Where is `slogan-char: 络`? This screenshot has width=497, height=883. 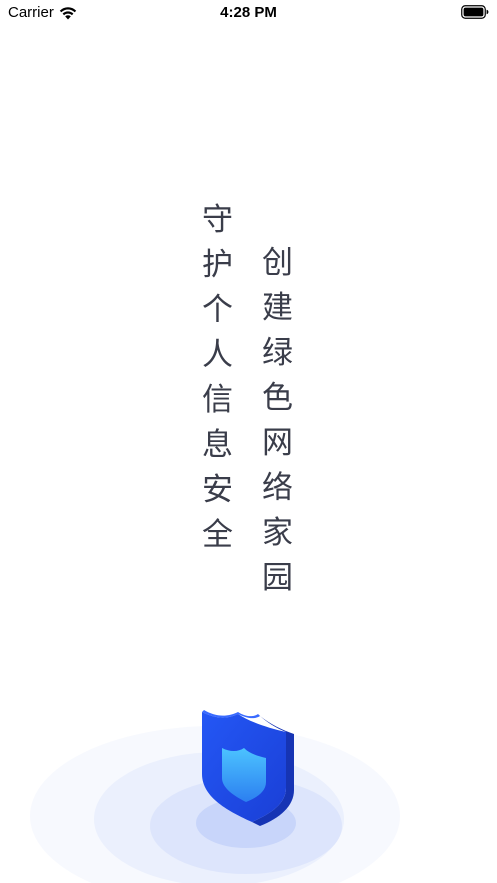
slogan-char: 络 is located at coordinates (277, 488).